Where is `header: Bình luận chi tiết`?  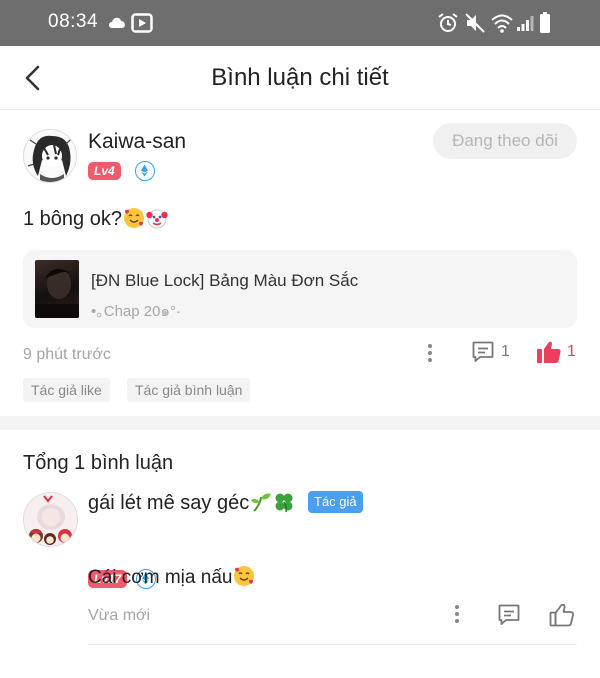
header: Bình luận chi tiết is located at coordinates (300, 78).